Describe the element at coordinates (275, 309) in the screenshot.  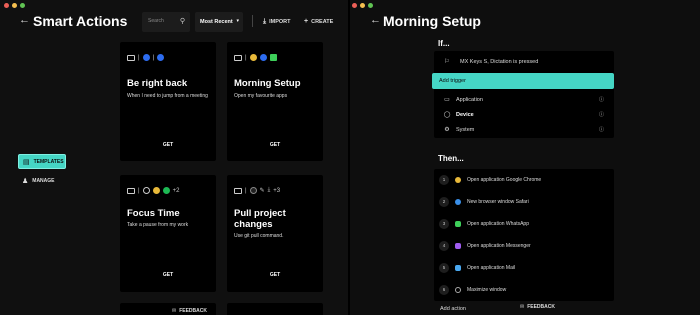
I see `template-card-partial` at that location.